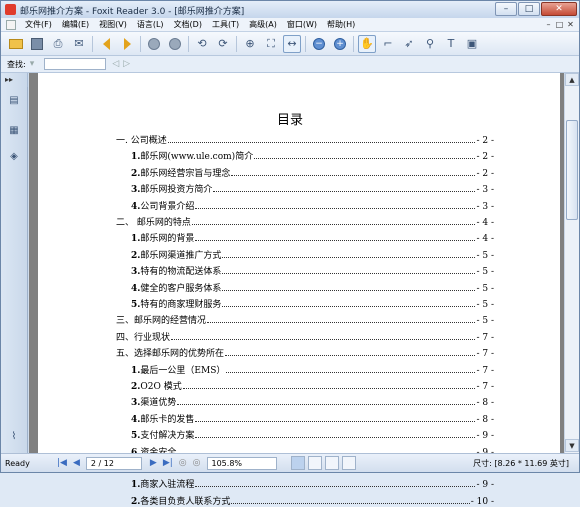 Image resolution: width=580 pixels, height=507 pixels. Describe the element at coordinates (106, 44) in the screenshot. I see `previous-page-button` at that location.